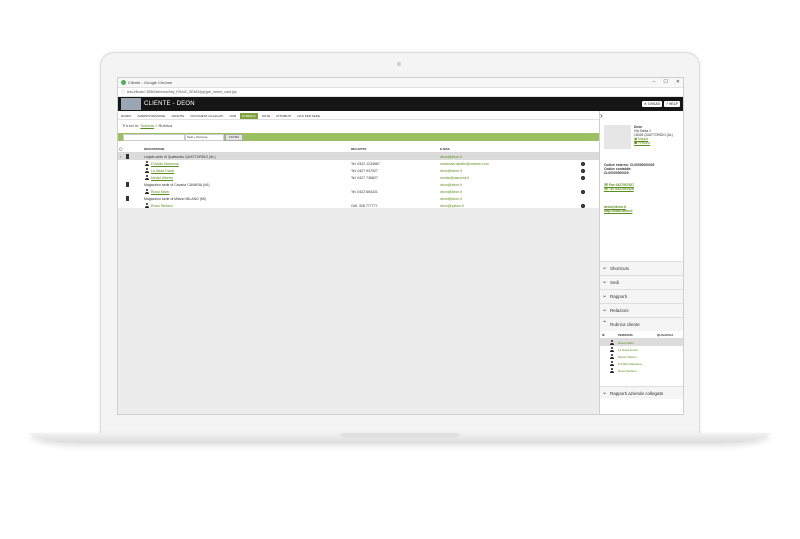  Describe the element at coordinates (464, 164) in the screenshot. I see `row-email: marianna.daddio@nowere.com` at that location.